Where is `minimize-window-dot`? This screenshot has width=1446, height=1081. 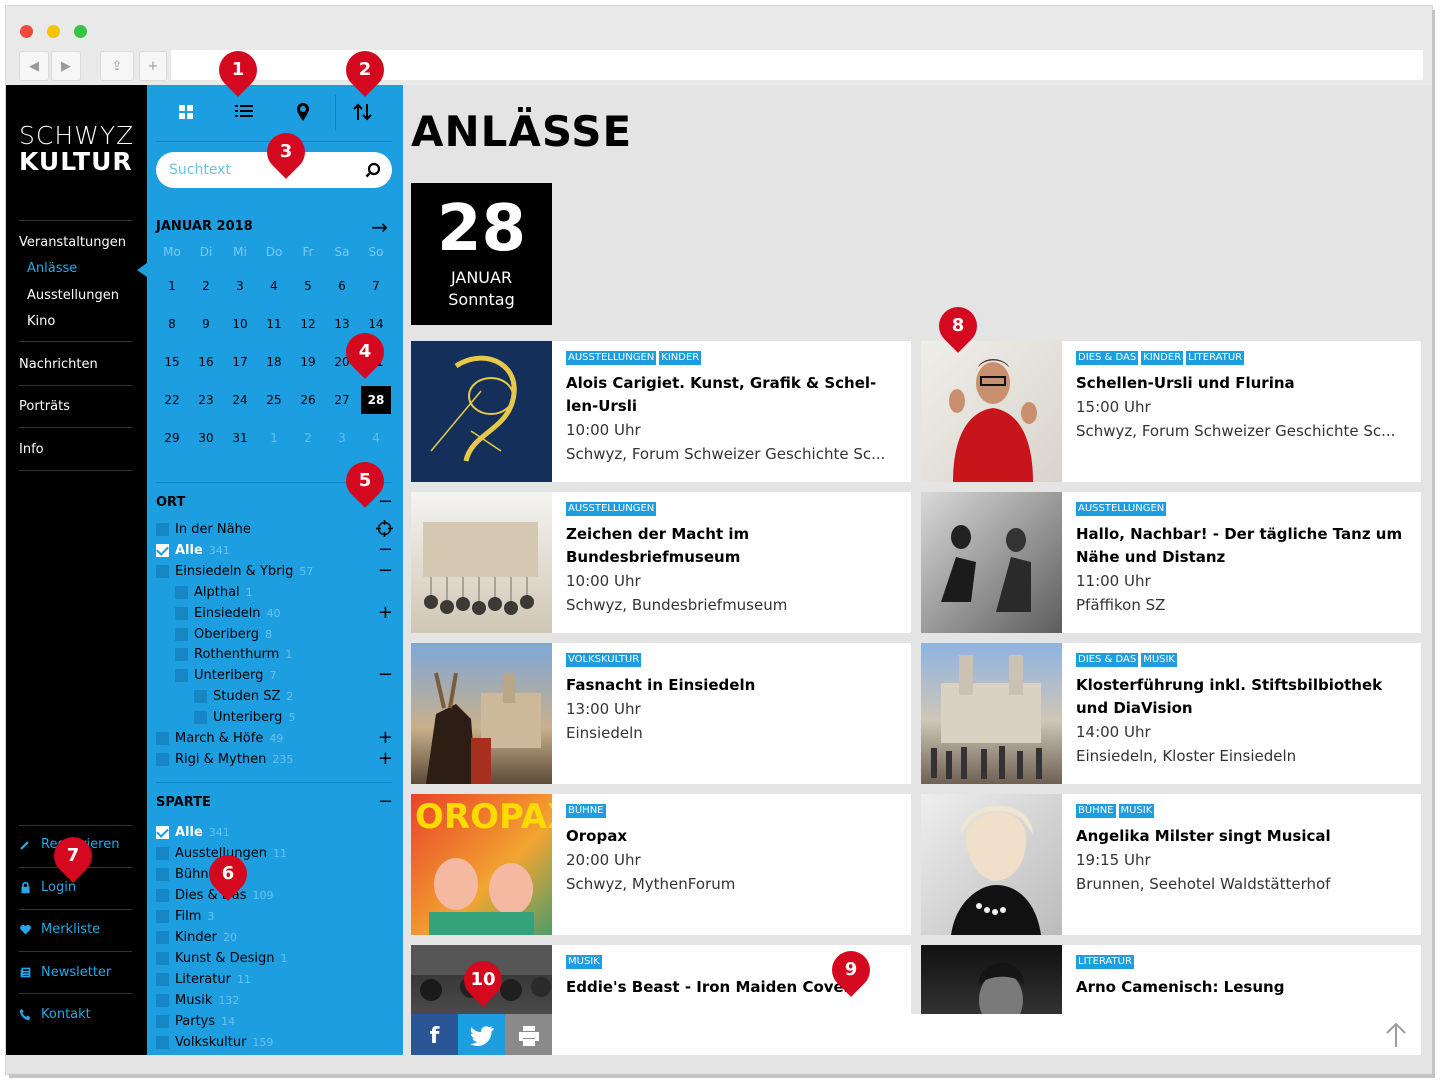
minimize-window-dot is located at coordinates (53, 31).